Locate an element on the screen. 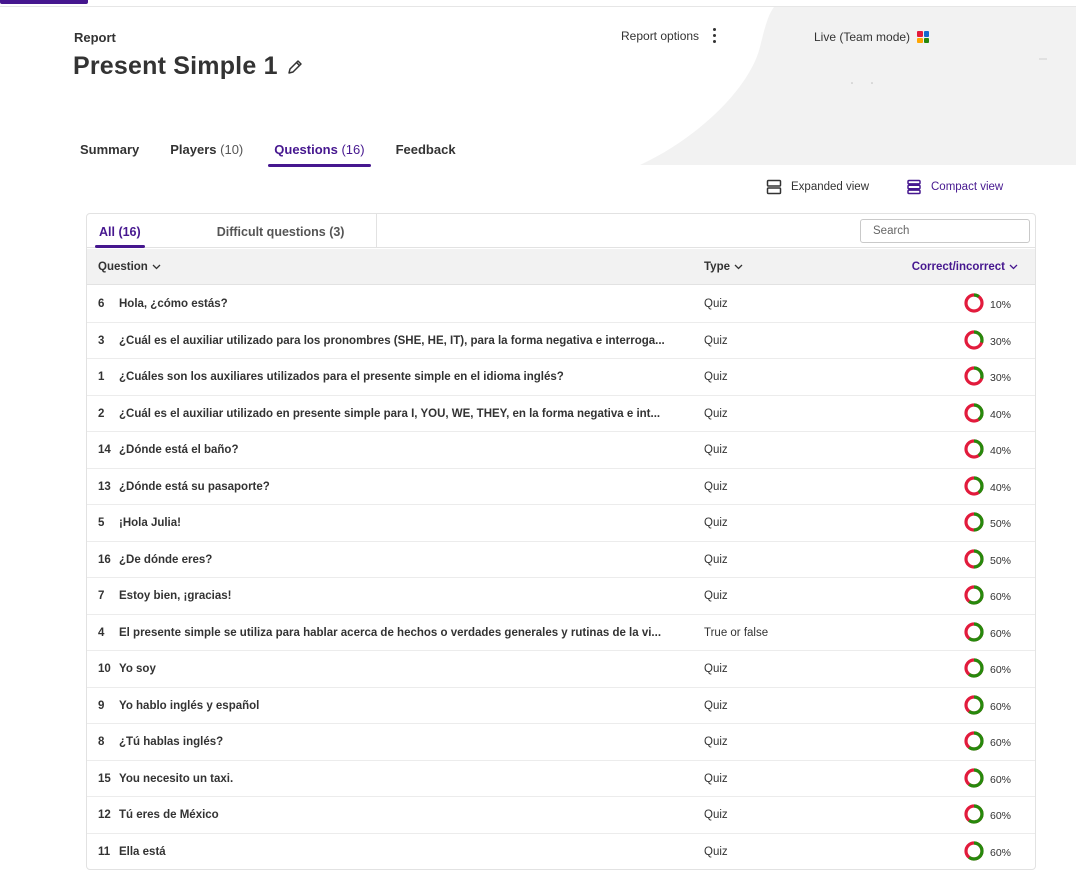 This screenshot has width=1076, height=877. question-number: 12 is located at coordinates (104, 815).